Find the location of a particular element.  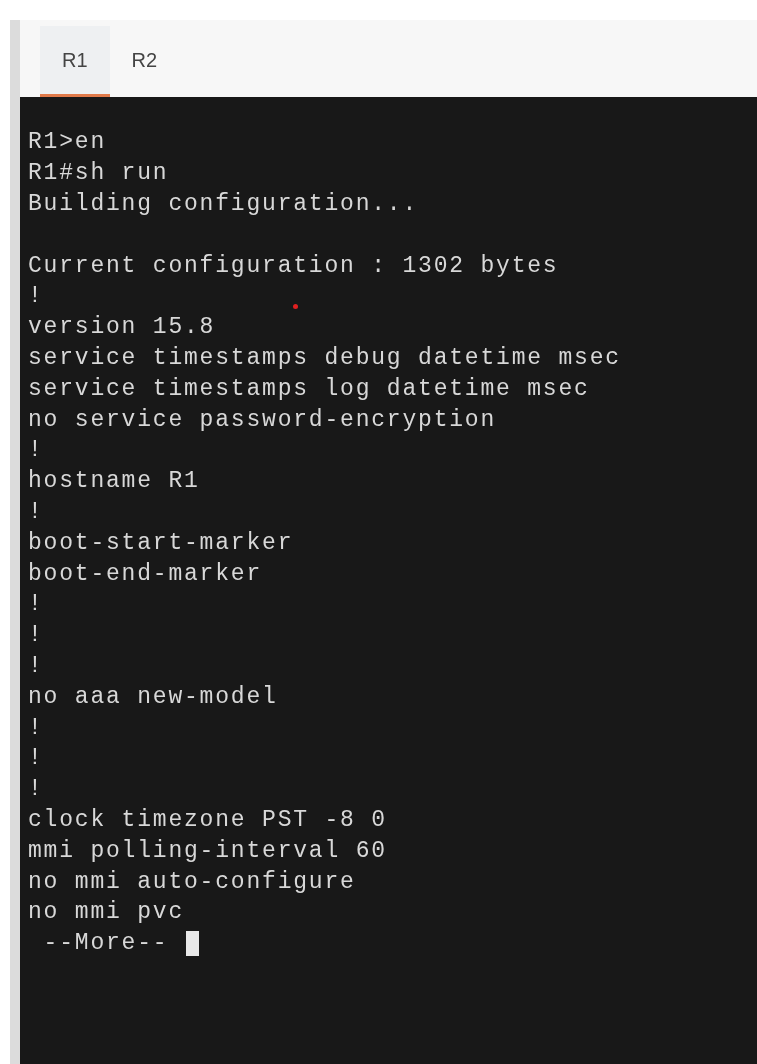

terminal-line: hostname R1 is located at coordinates (114, 481).